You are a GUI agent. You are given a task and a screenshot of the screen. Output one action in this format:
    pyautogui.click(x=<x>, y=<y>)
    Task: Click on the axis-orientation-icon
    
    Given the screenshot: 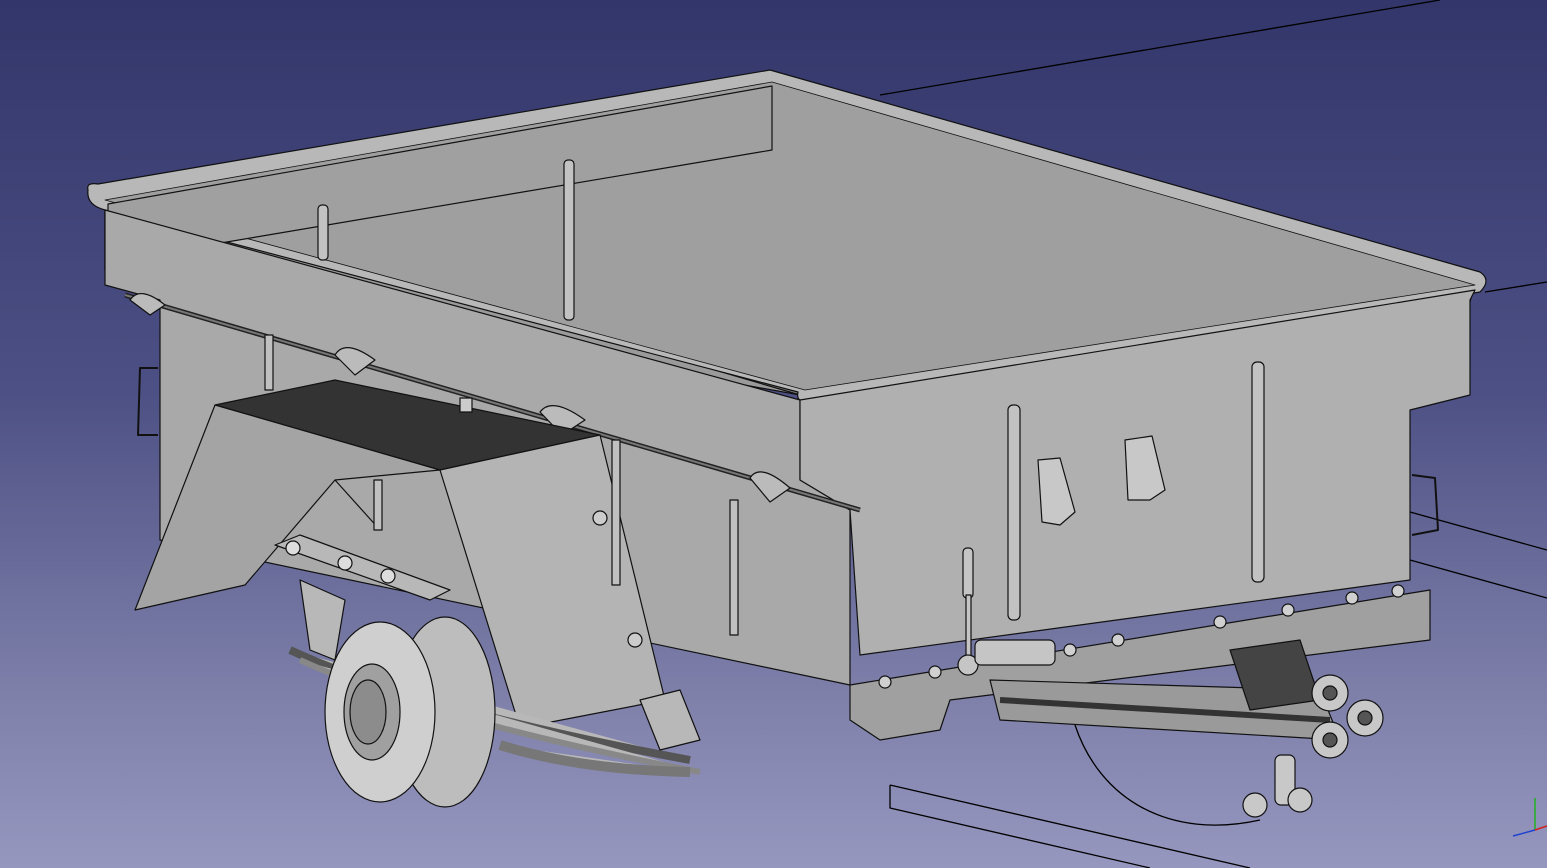 What is the action you would take?
    pyautogui.click(x=1529, y=817)
    